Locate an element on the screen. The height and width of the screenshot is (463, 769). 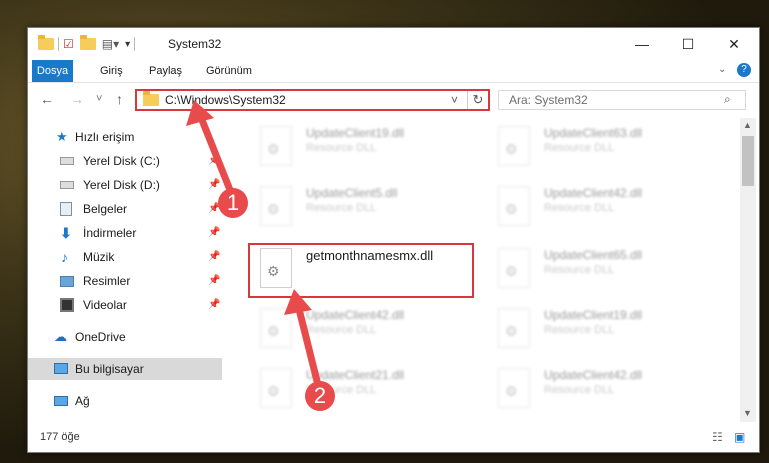
step-badge-1: 1 is located at coordinates (233, 203).